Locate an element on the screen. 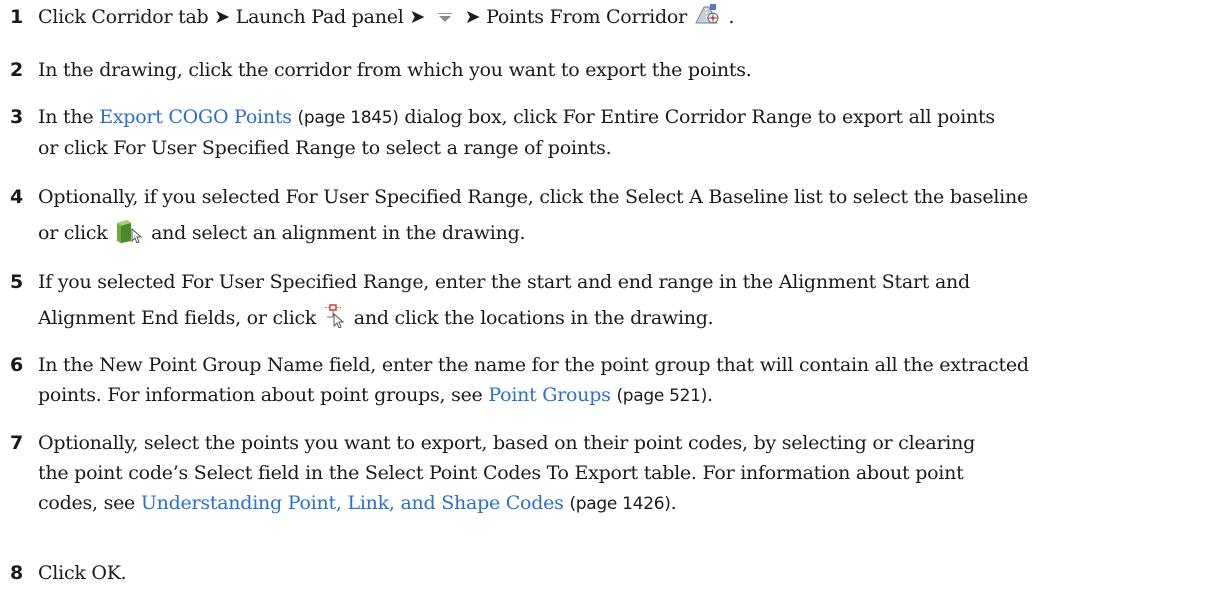  page-reference: (page 521) is located at coordinates (662, 396).